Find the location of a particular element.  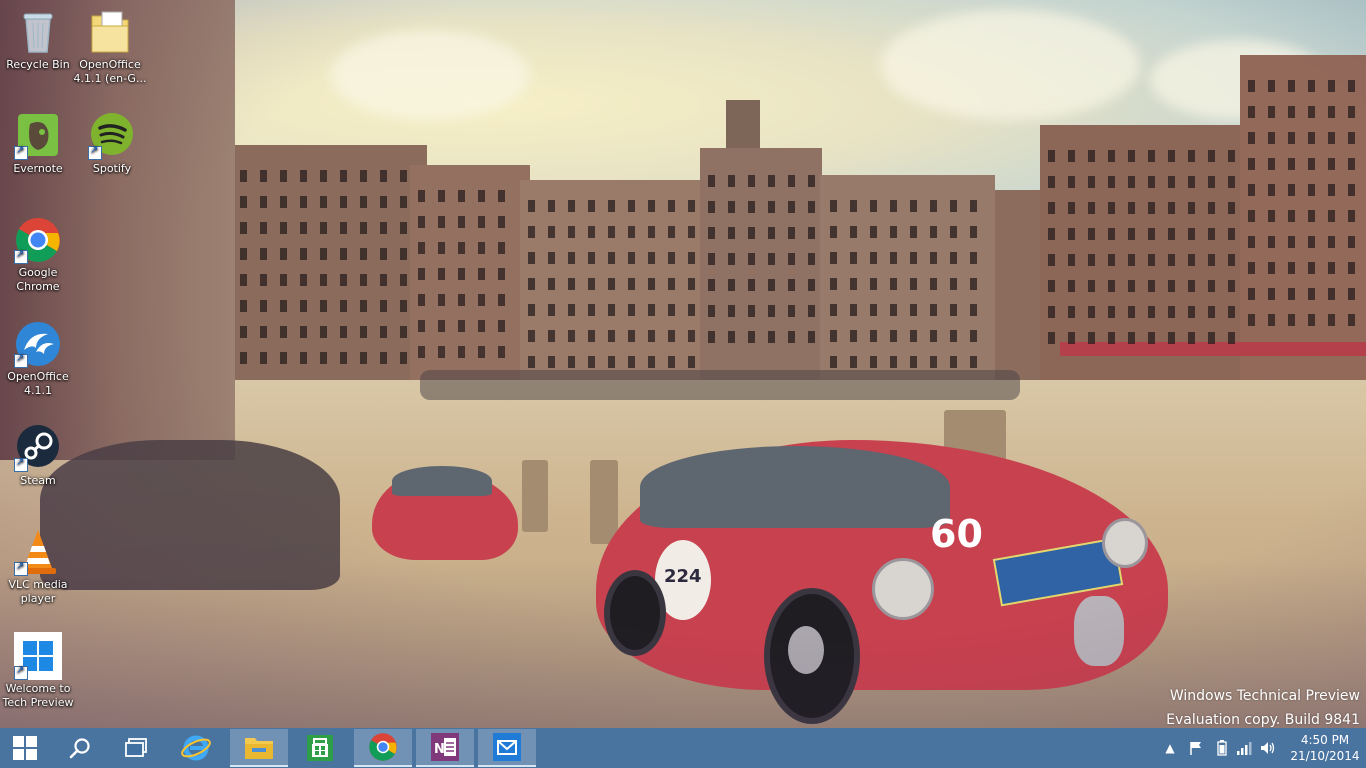

store-icon is located at coordinates (320, 748).